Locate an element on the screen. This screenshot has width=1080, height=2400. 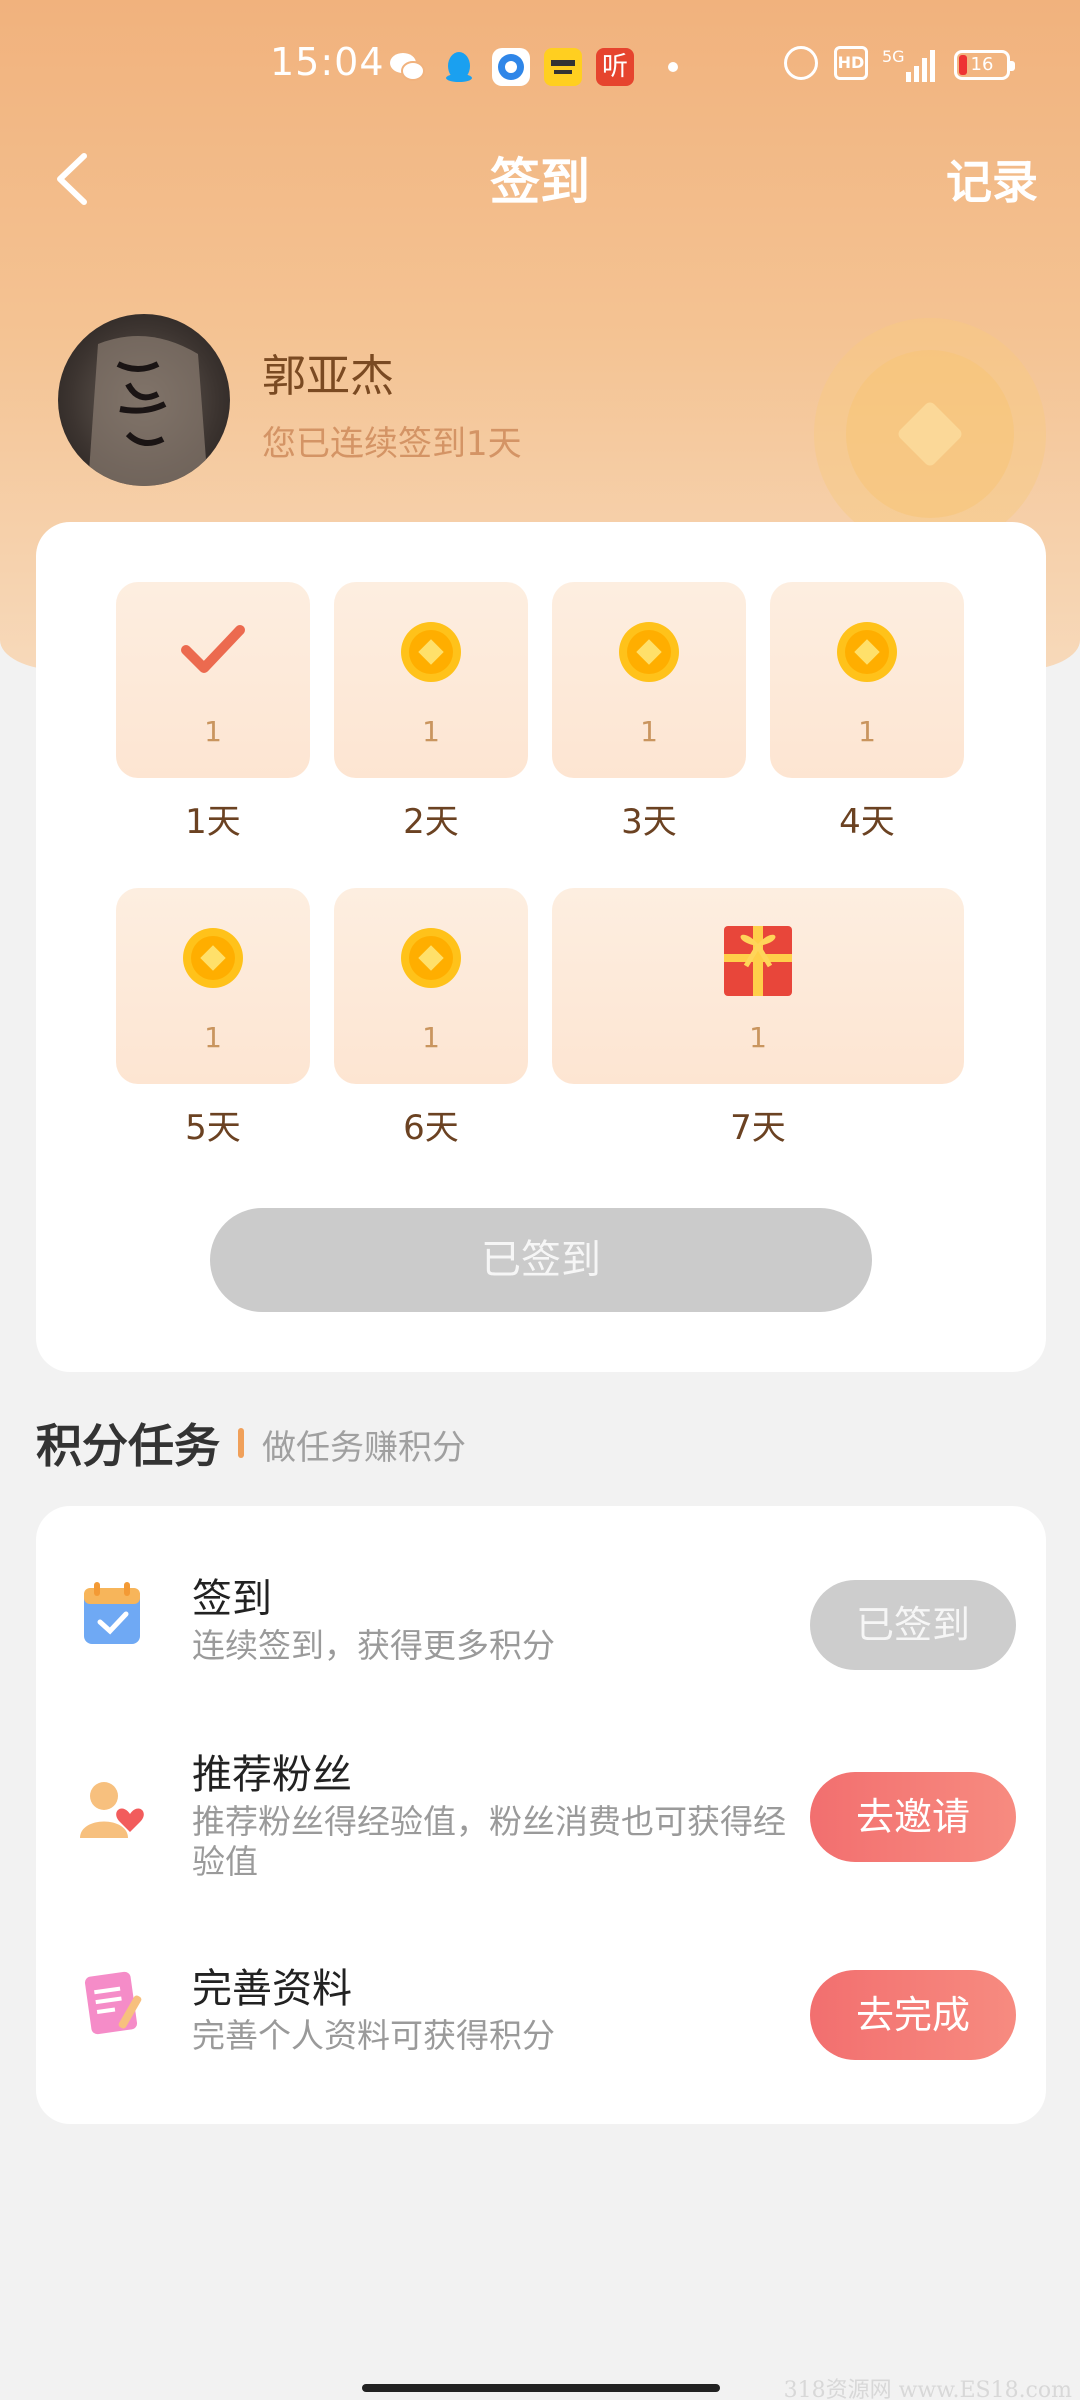
task-desc: 连续签到，获得更多积分 is located at coordinates (373, 1645).